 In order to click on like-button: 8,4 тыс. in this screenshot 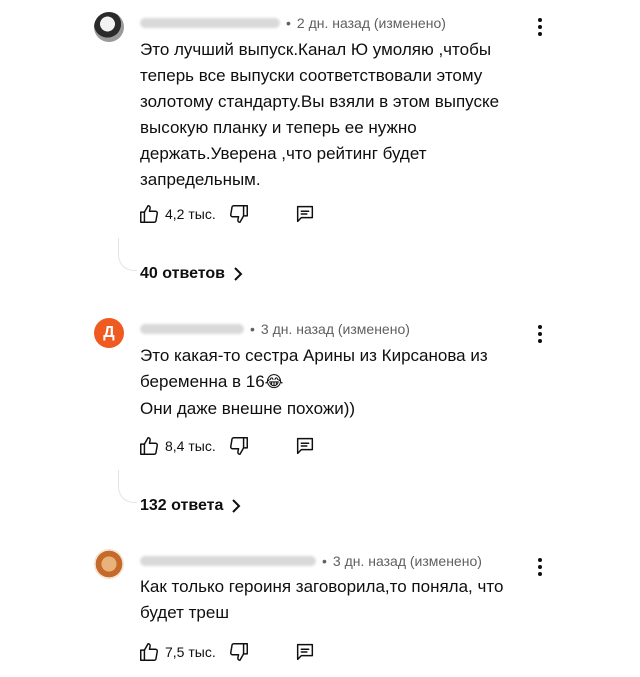, I will do `click(183, 446)`.